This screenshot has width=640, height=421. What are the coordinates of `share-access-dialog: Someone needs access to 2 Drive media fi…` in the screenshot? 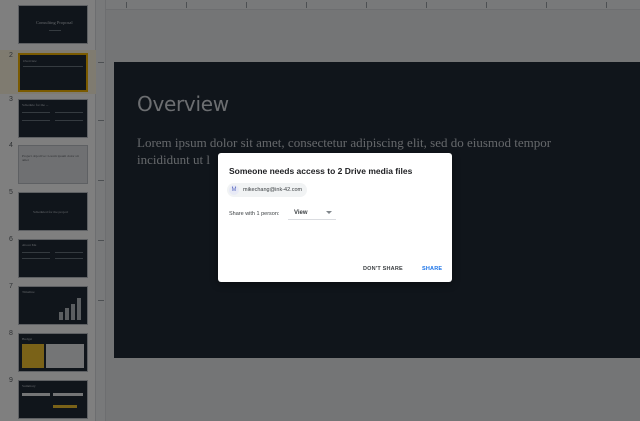 It's located at (335, 217).